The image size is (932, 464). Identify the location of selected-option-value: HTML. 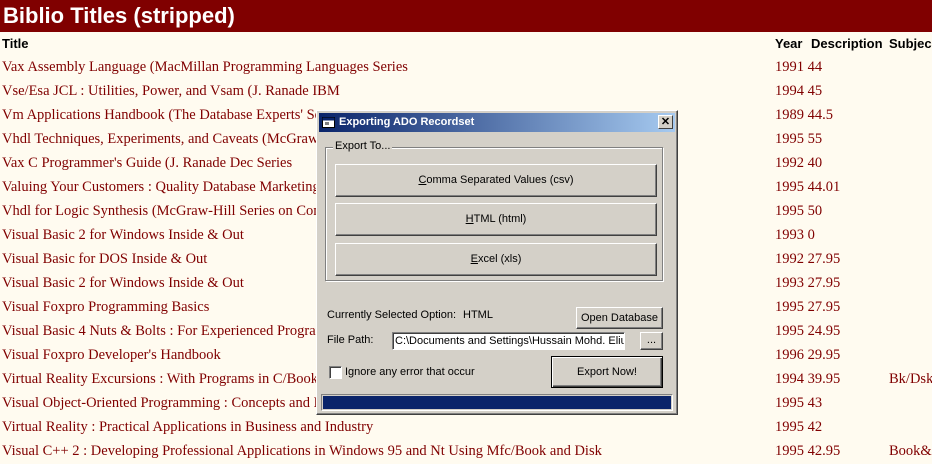
(478, 315).